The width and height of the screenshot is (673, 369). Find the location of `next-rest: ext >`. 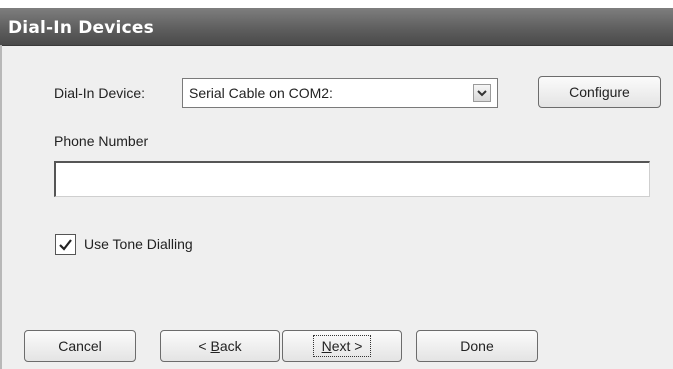

next-rest: ext > is located at coordinates (347, 346).